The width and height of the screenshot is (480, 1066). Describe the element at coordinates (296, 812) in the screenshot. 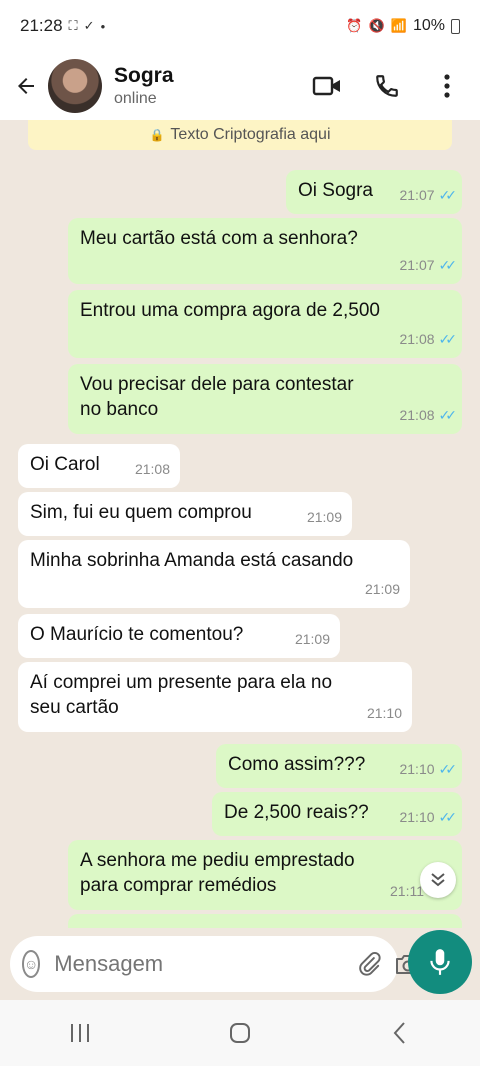

I see `message-text: De 2,500 reais??` at that location.